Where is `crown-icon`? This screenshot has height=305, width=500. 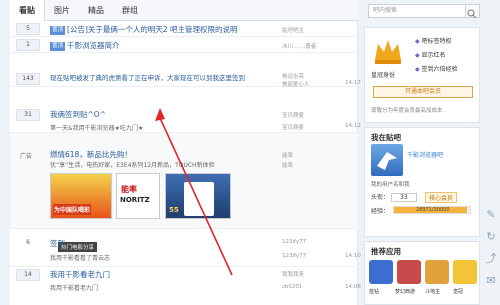 crown-icon is located at coordinates (388, 52).